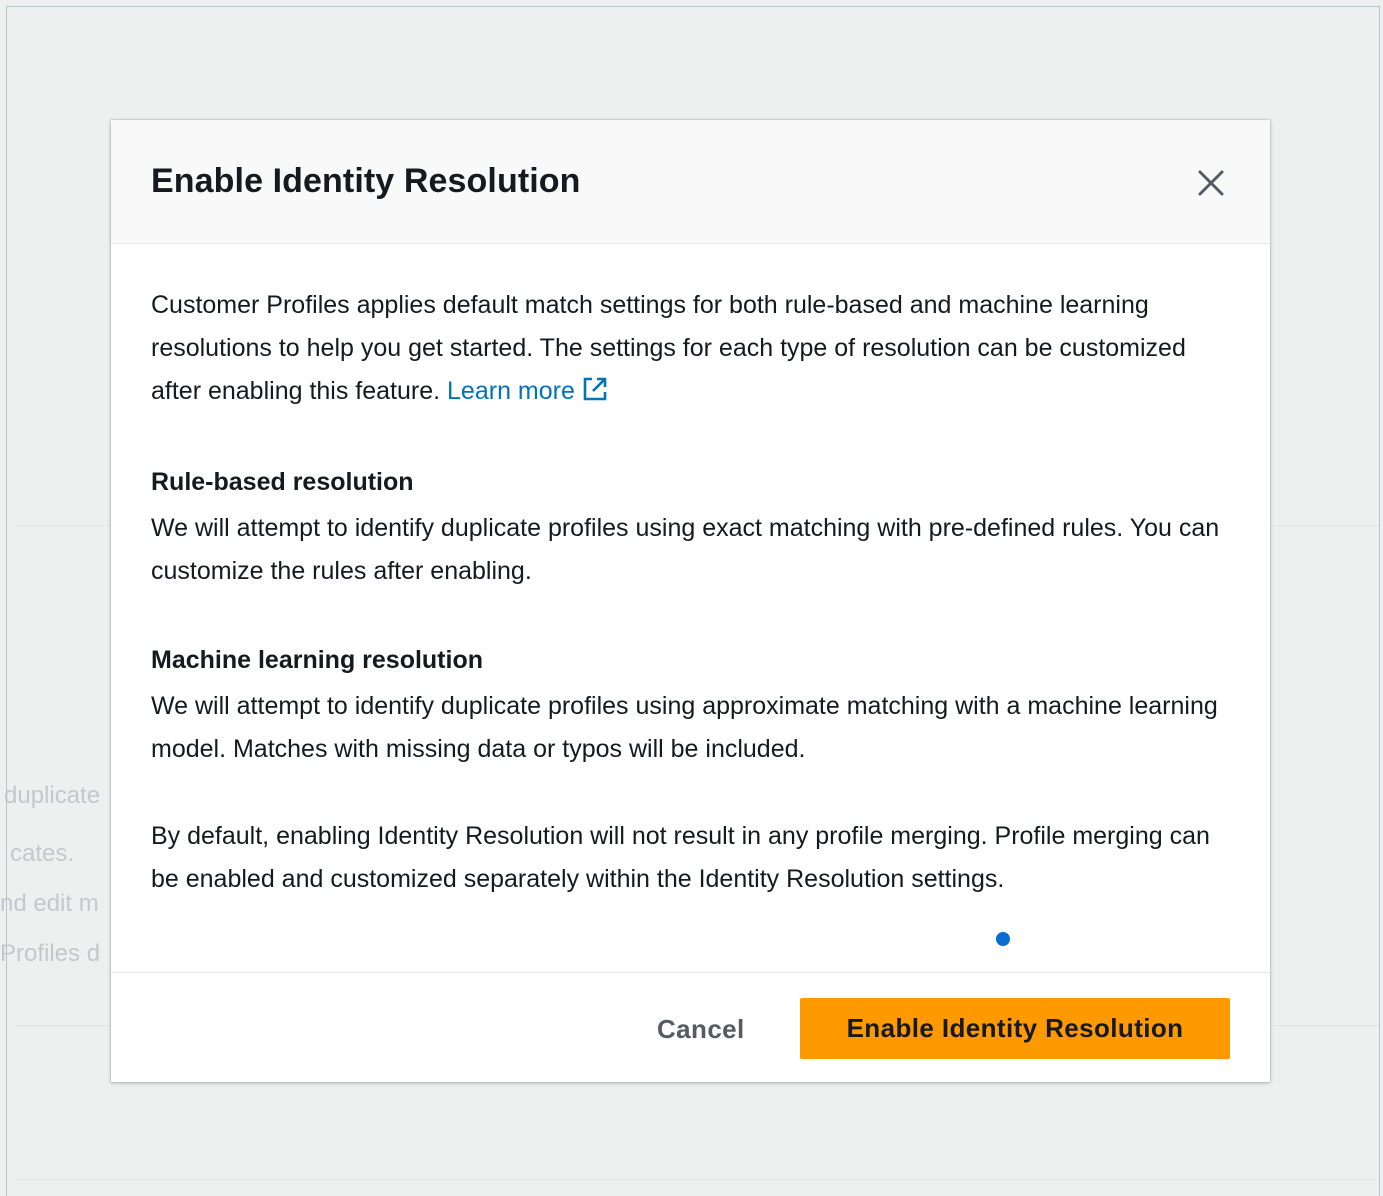 This screenshot has height=1196, width=1383. What do you see at coordinates (52, 795) in the screenshot?
I see `background-text: duplicate` at bounding box center [52, 795].